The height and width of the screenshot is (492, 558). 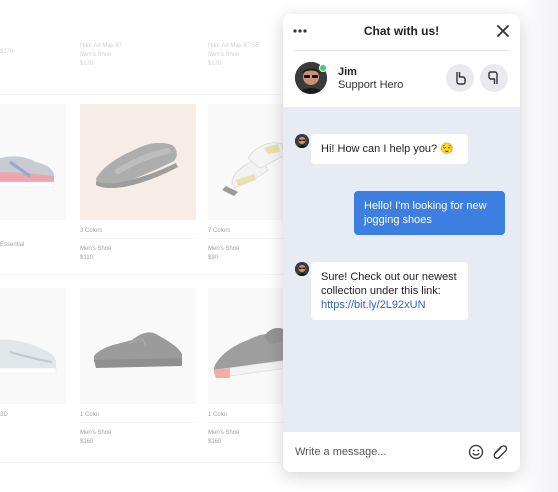 I want to click on close-icon, so click(x=503, y=31).